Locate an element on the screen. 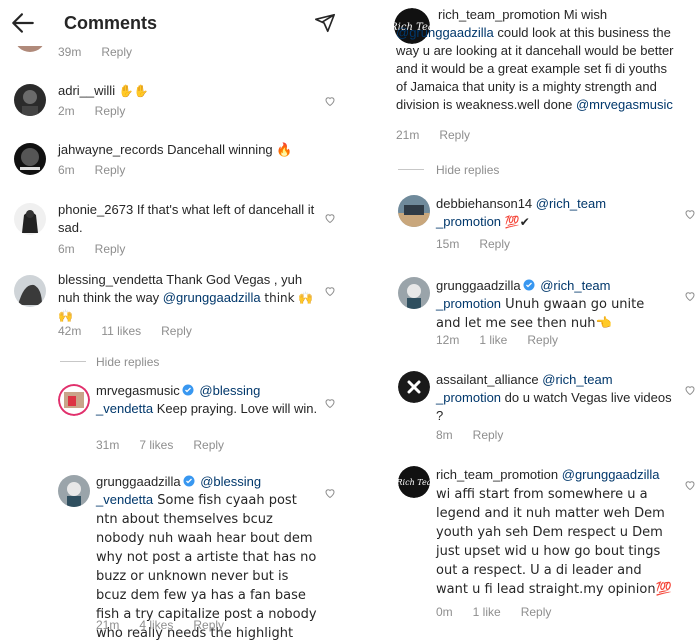 The image size is (700, 644). svg-text: Rich Tea is located at coordinates (414, 482).